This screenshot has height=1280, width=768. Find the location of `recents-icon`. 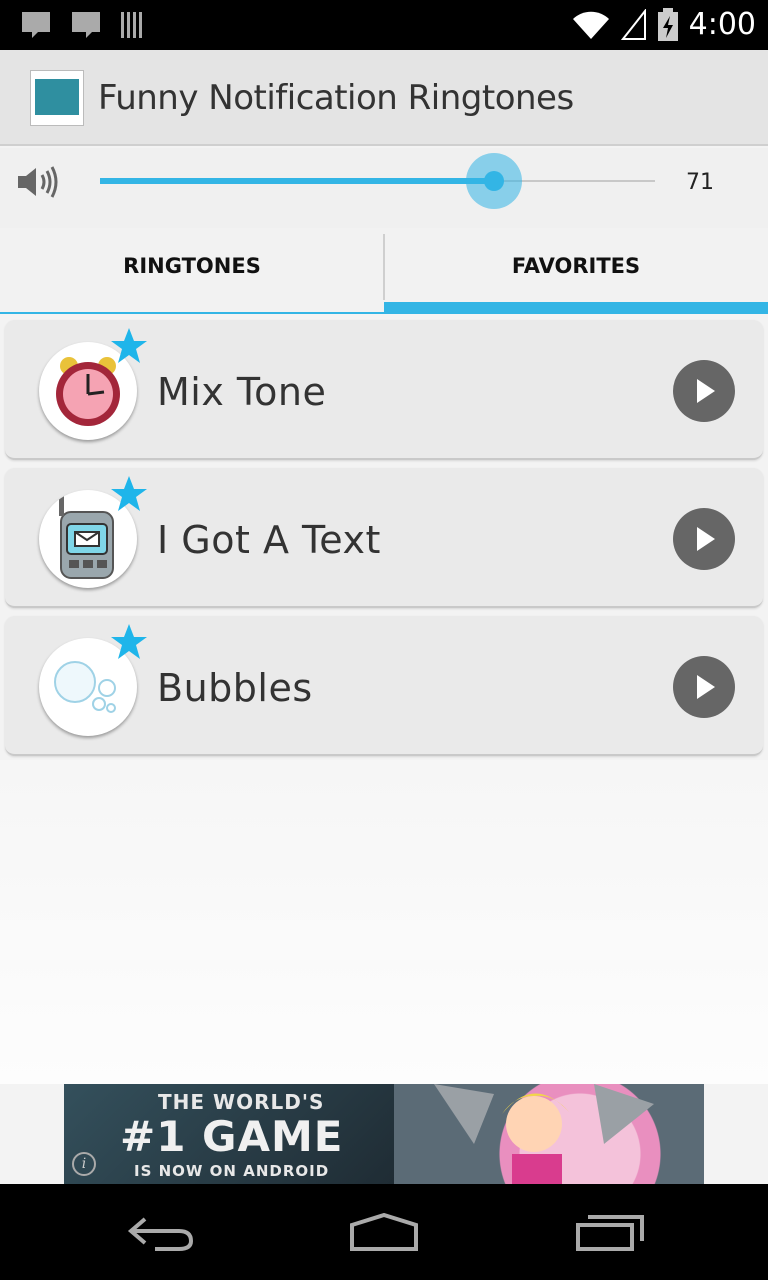

recents-icon is located at coordinates (610, 1233).